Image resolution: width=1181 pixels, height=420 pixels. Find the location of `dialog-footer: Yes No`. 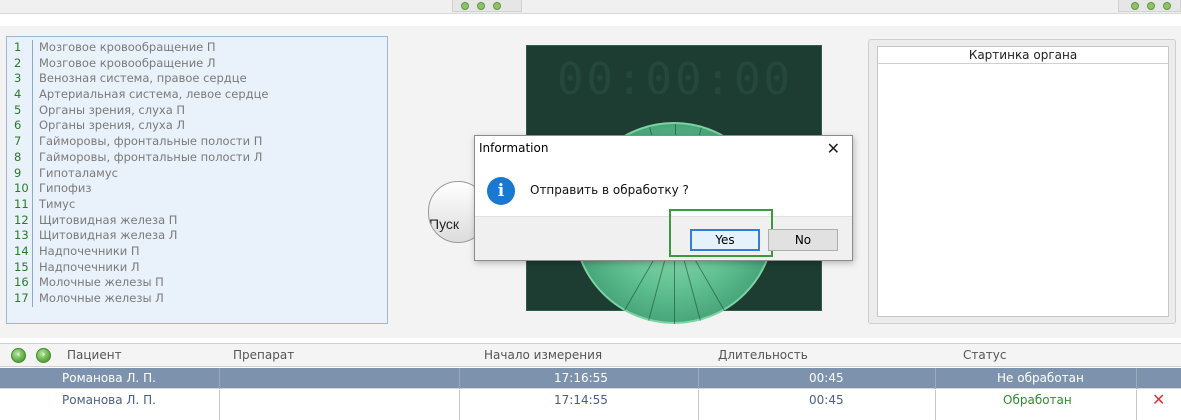

dialog-footer: Yes No is located at coordinates (663, 234).